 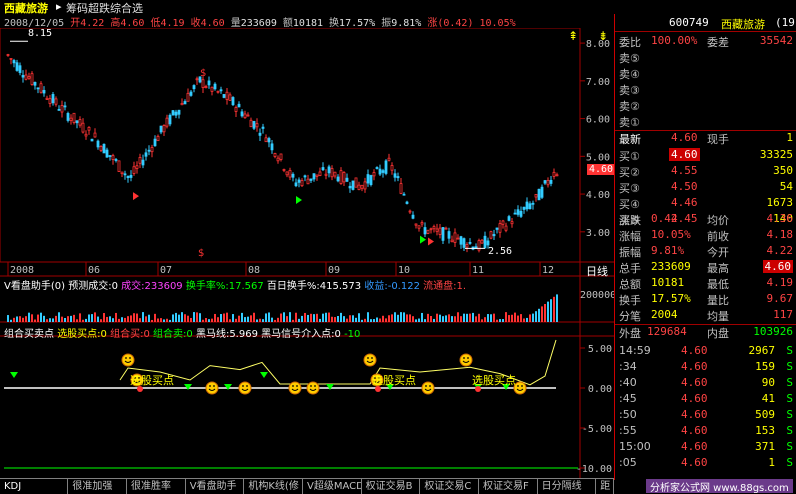 I want to click on tick-volume: 2967, so click(x=762, y=350).